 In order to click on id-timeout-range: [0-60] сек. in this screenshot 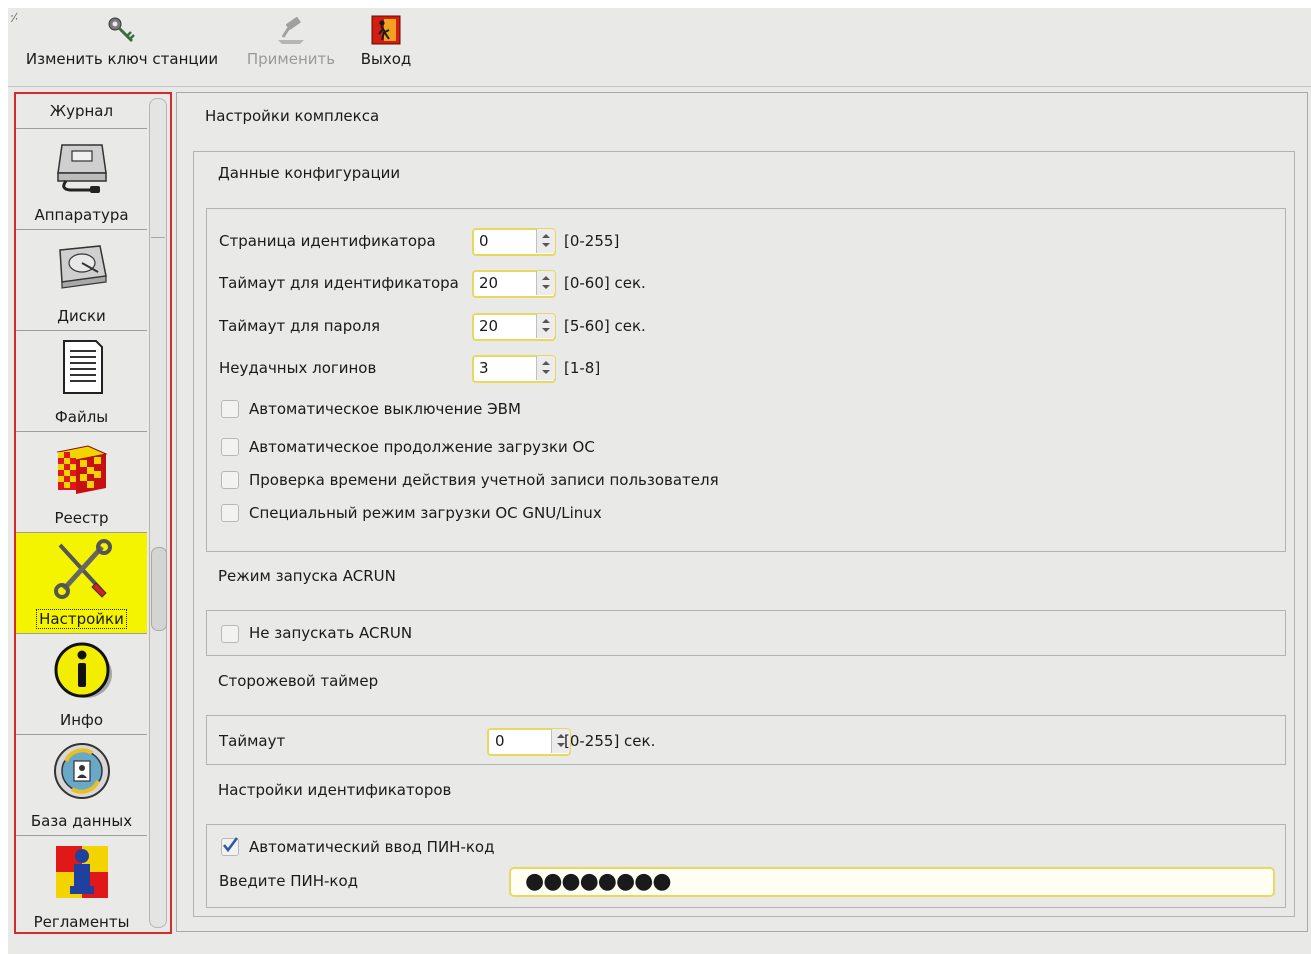, I will do `click(605, 283)`.